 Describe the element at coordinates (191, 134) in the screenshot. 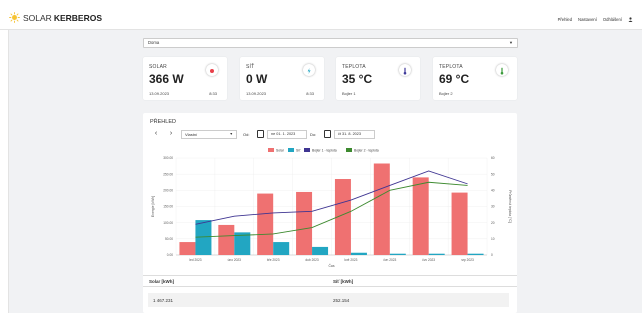

I see `period-range-value: Vlastní` at that location.